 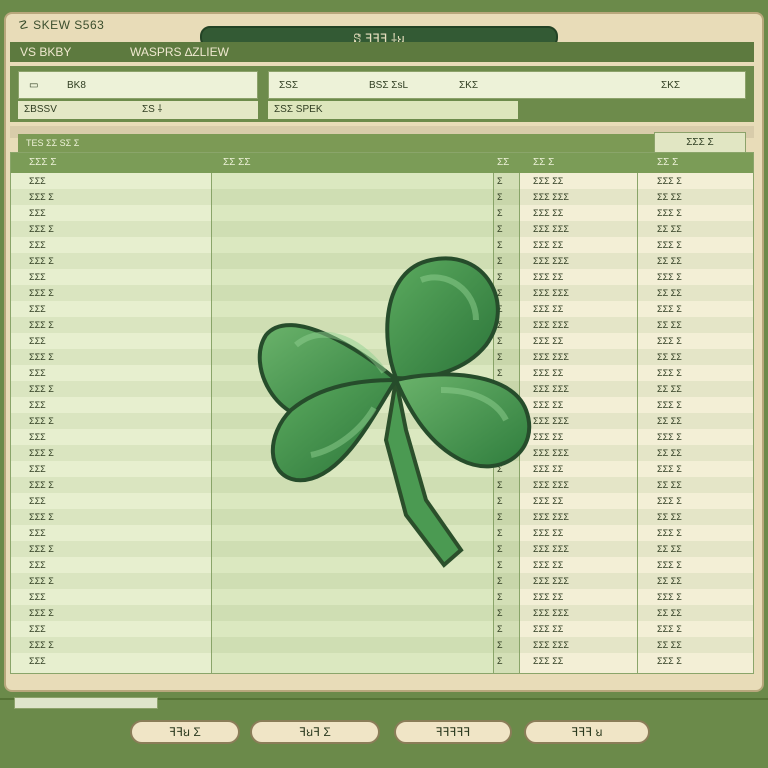 I want to click on subheader-label: TES ƩƩ SƩ Ʃ, so click(x=53, y=143).